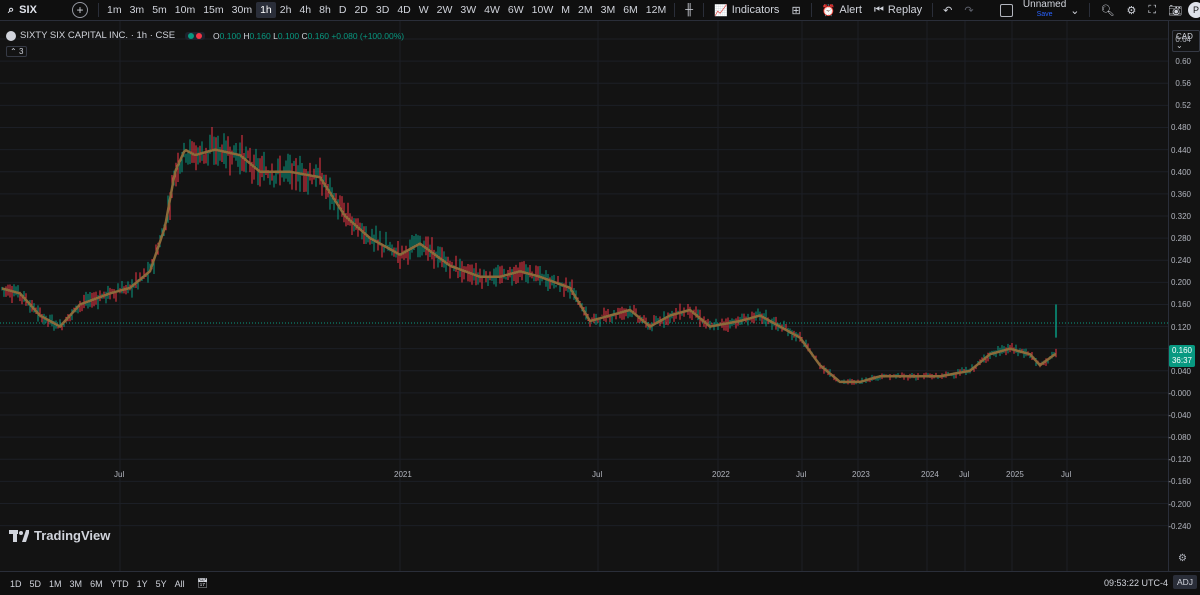  I want to click on timeframe-10m: 10m, so click(185, 10).